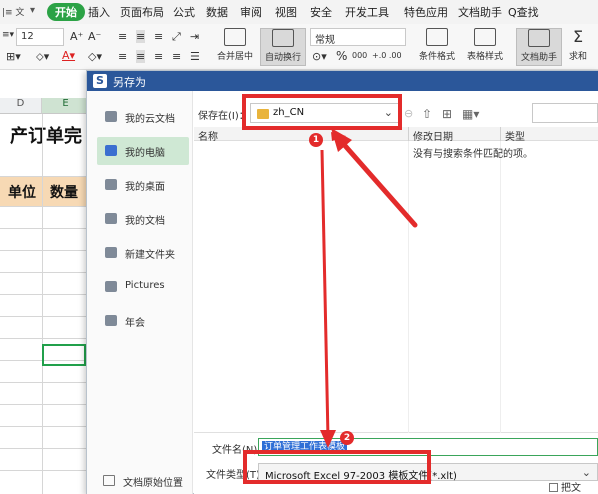 The image size is (598, 494). Describe the element at coordinates (195, 56) in the screenshot. I see `distribute-icon: ☰` at that location.